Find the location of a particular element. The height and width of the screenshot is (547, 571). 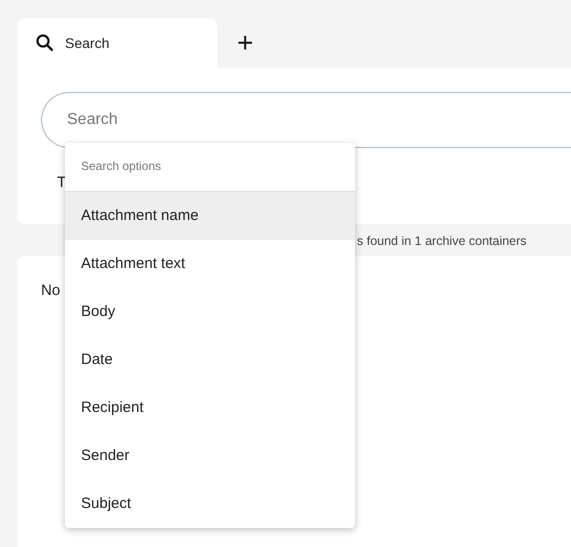

options-label: T is located at coordinates (62, 182).